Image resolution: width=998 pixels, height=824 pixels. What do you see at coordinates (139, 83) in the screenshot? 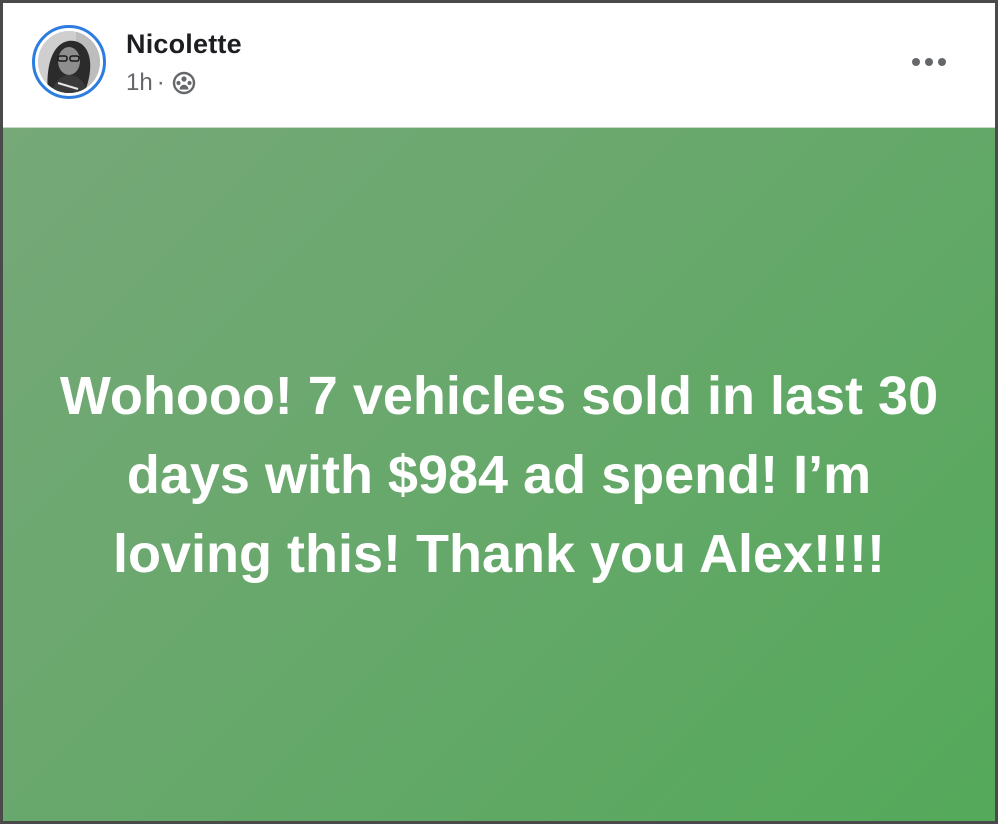
I see `post-timestamp: 1h` at bounding box center [139, 83].